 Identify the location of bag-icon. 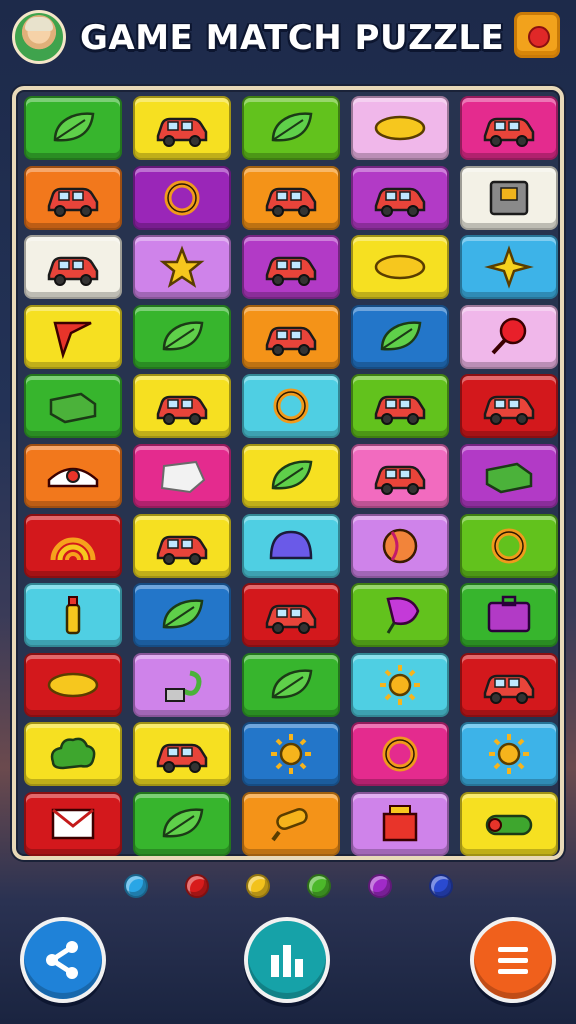
(509, 614).